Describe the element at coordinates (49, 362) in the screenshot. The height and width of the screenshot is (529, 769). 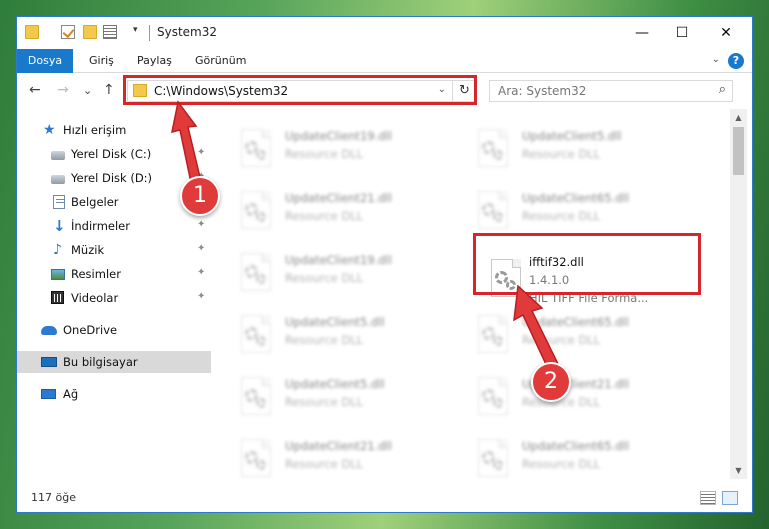
I see `computer-icon` at that location.